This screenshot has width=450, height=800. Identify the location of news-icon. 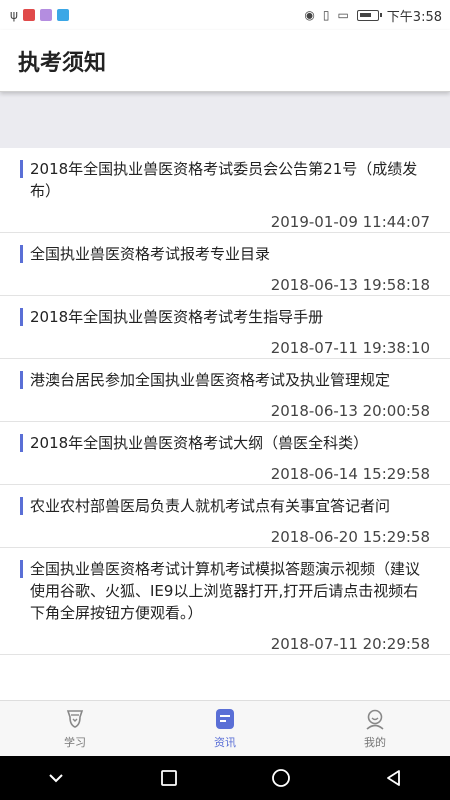
(225, 719).